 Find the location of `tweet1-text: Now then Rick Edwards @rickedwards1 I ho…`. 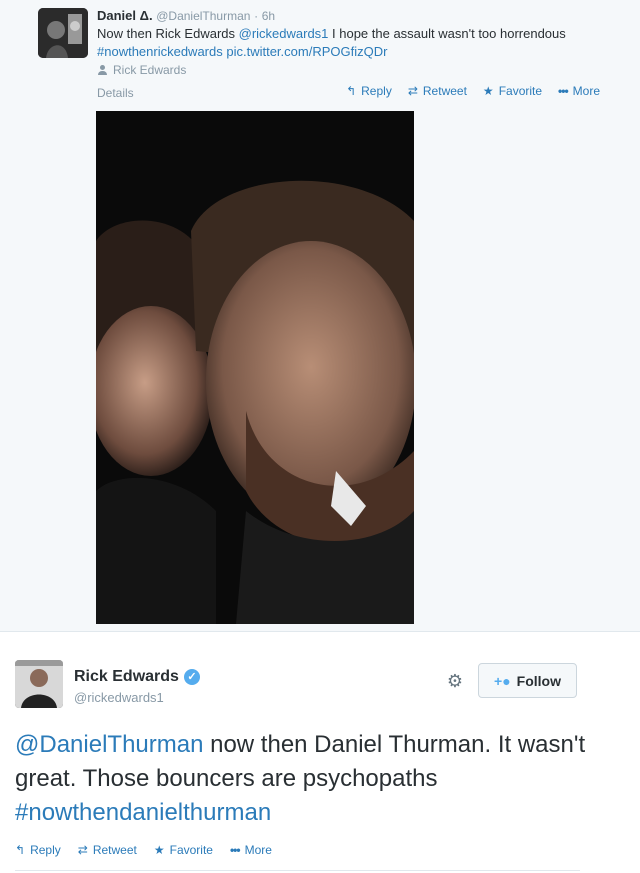

tweet1-text: Now then Rick Edwards @rickedwards1 I ho… is located at coordinates (332, 43).